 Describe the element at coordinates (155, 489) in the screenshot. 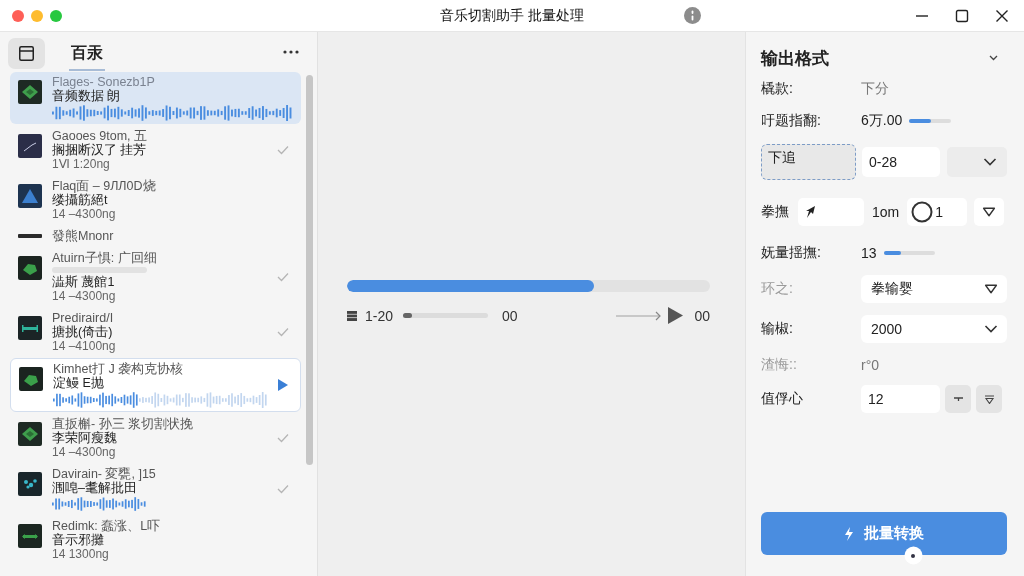

I see `file-item: Davirain- 変甕, ]15 涠唣–耄解批田` at that location.